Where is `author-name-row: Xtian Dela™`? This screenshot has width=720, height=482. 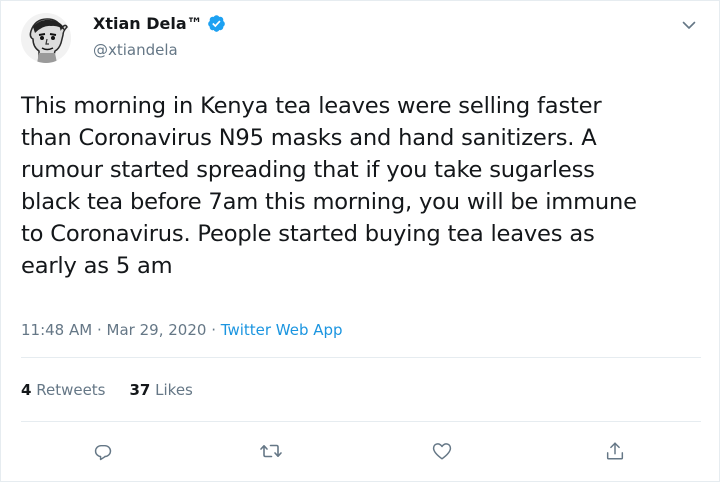
author-name-row: Xtian Dela™ is located at coordinates (159, 23).